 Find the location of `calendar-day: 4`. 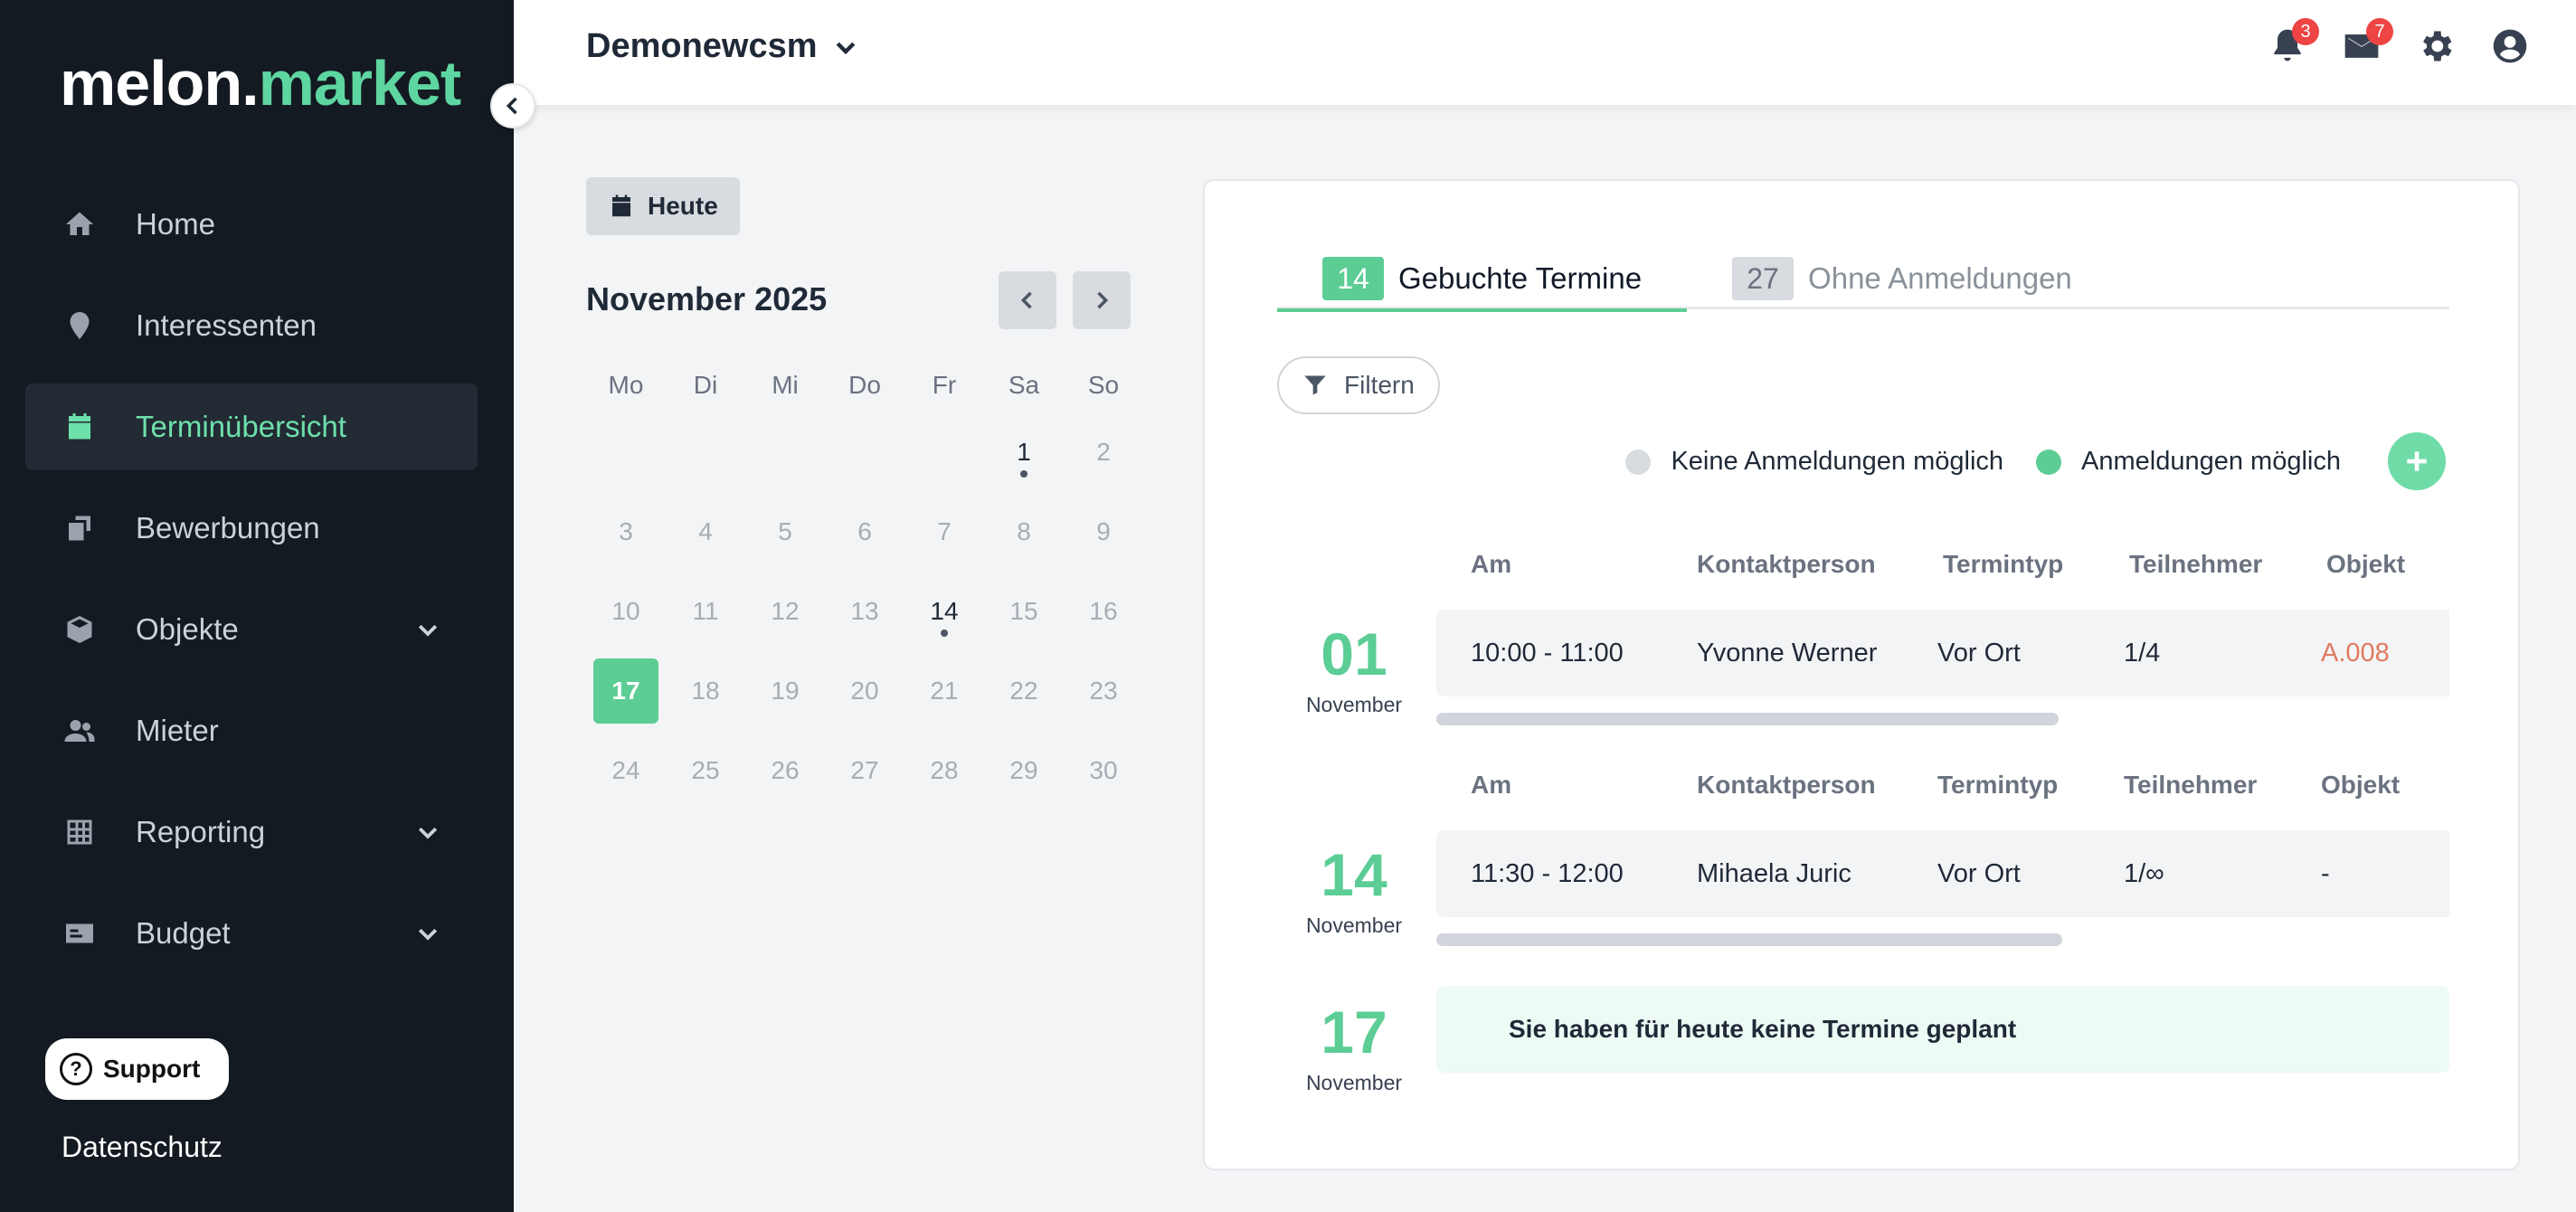

calendar-day: 4 is located at coordinates (705, 532).